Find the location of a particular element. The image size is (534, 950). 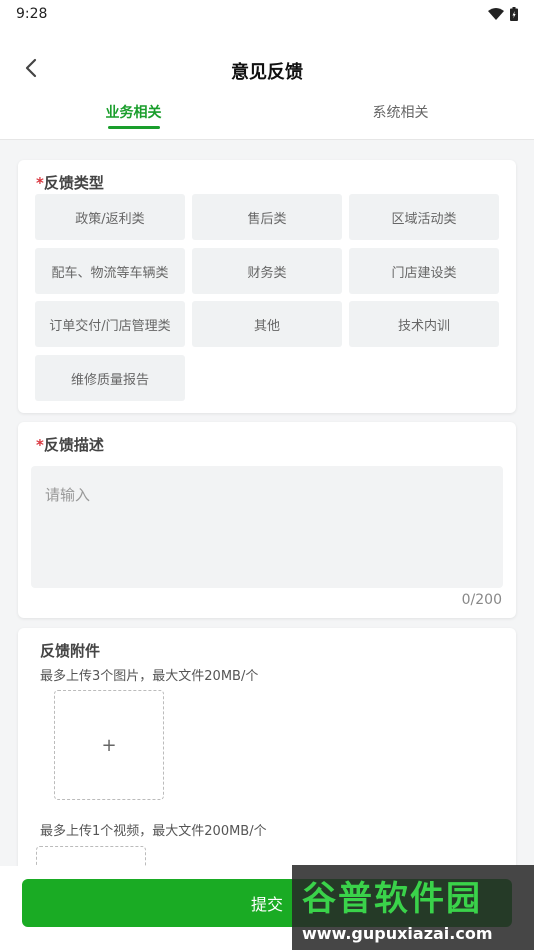

app-header: 意见反馈 业务相关 系统相关 is located at coordinates (267, 84).